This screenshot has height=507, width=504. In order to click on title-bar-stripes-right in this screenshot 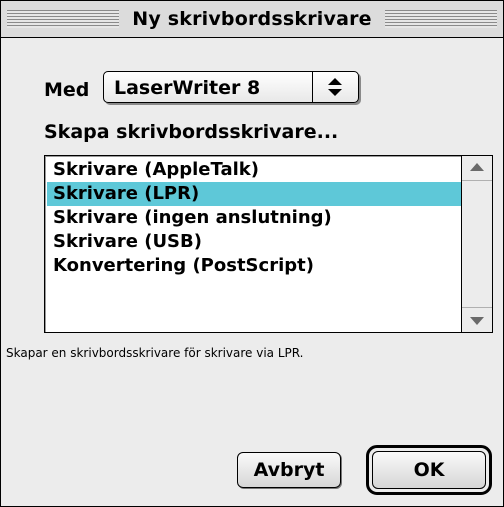, I will do `click(441, 19)`.